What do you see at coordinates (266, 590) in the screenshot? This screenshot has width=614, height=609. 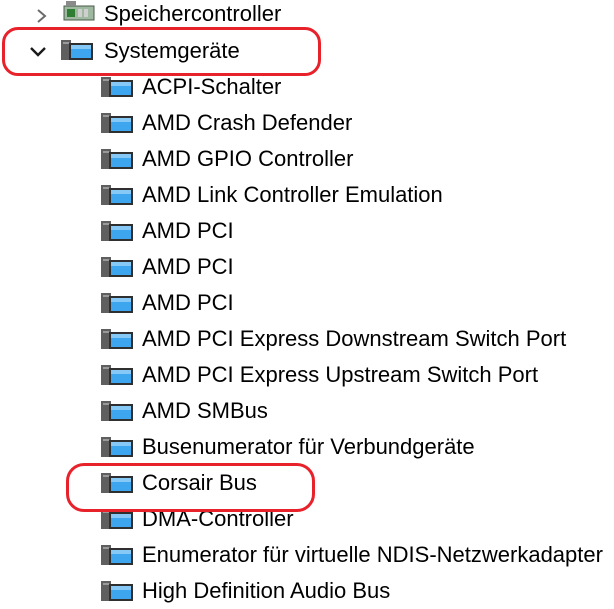 I see `tree-item-label: High Definition Audio Bus` at bounding box center [266, 590].